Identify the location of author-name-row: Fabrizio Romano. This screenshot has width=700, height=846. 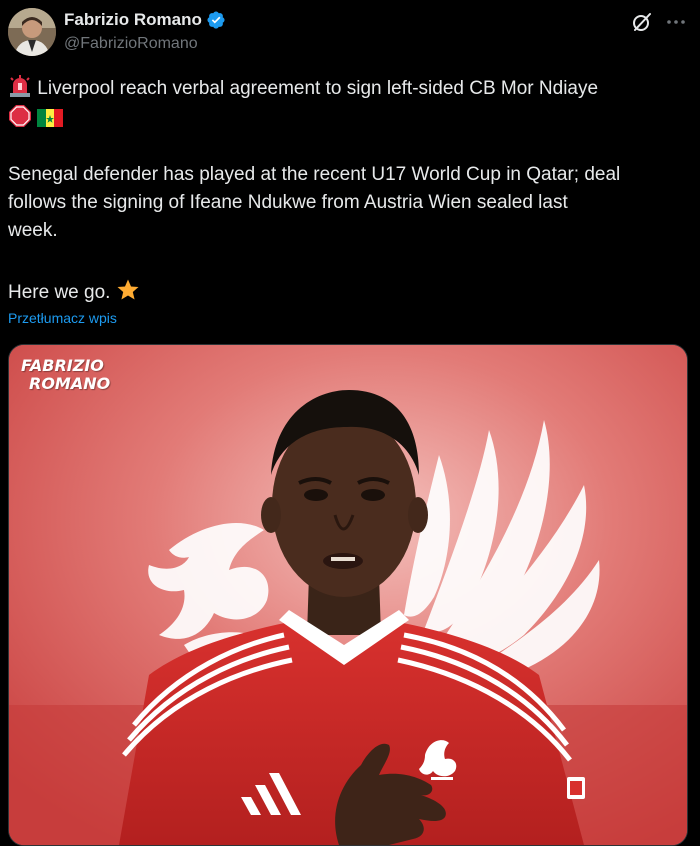
(145, 20).